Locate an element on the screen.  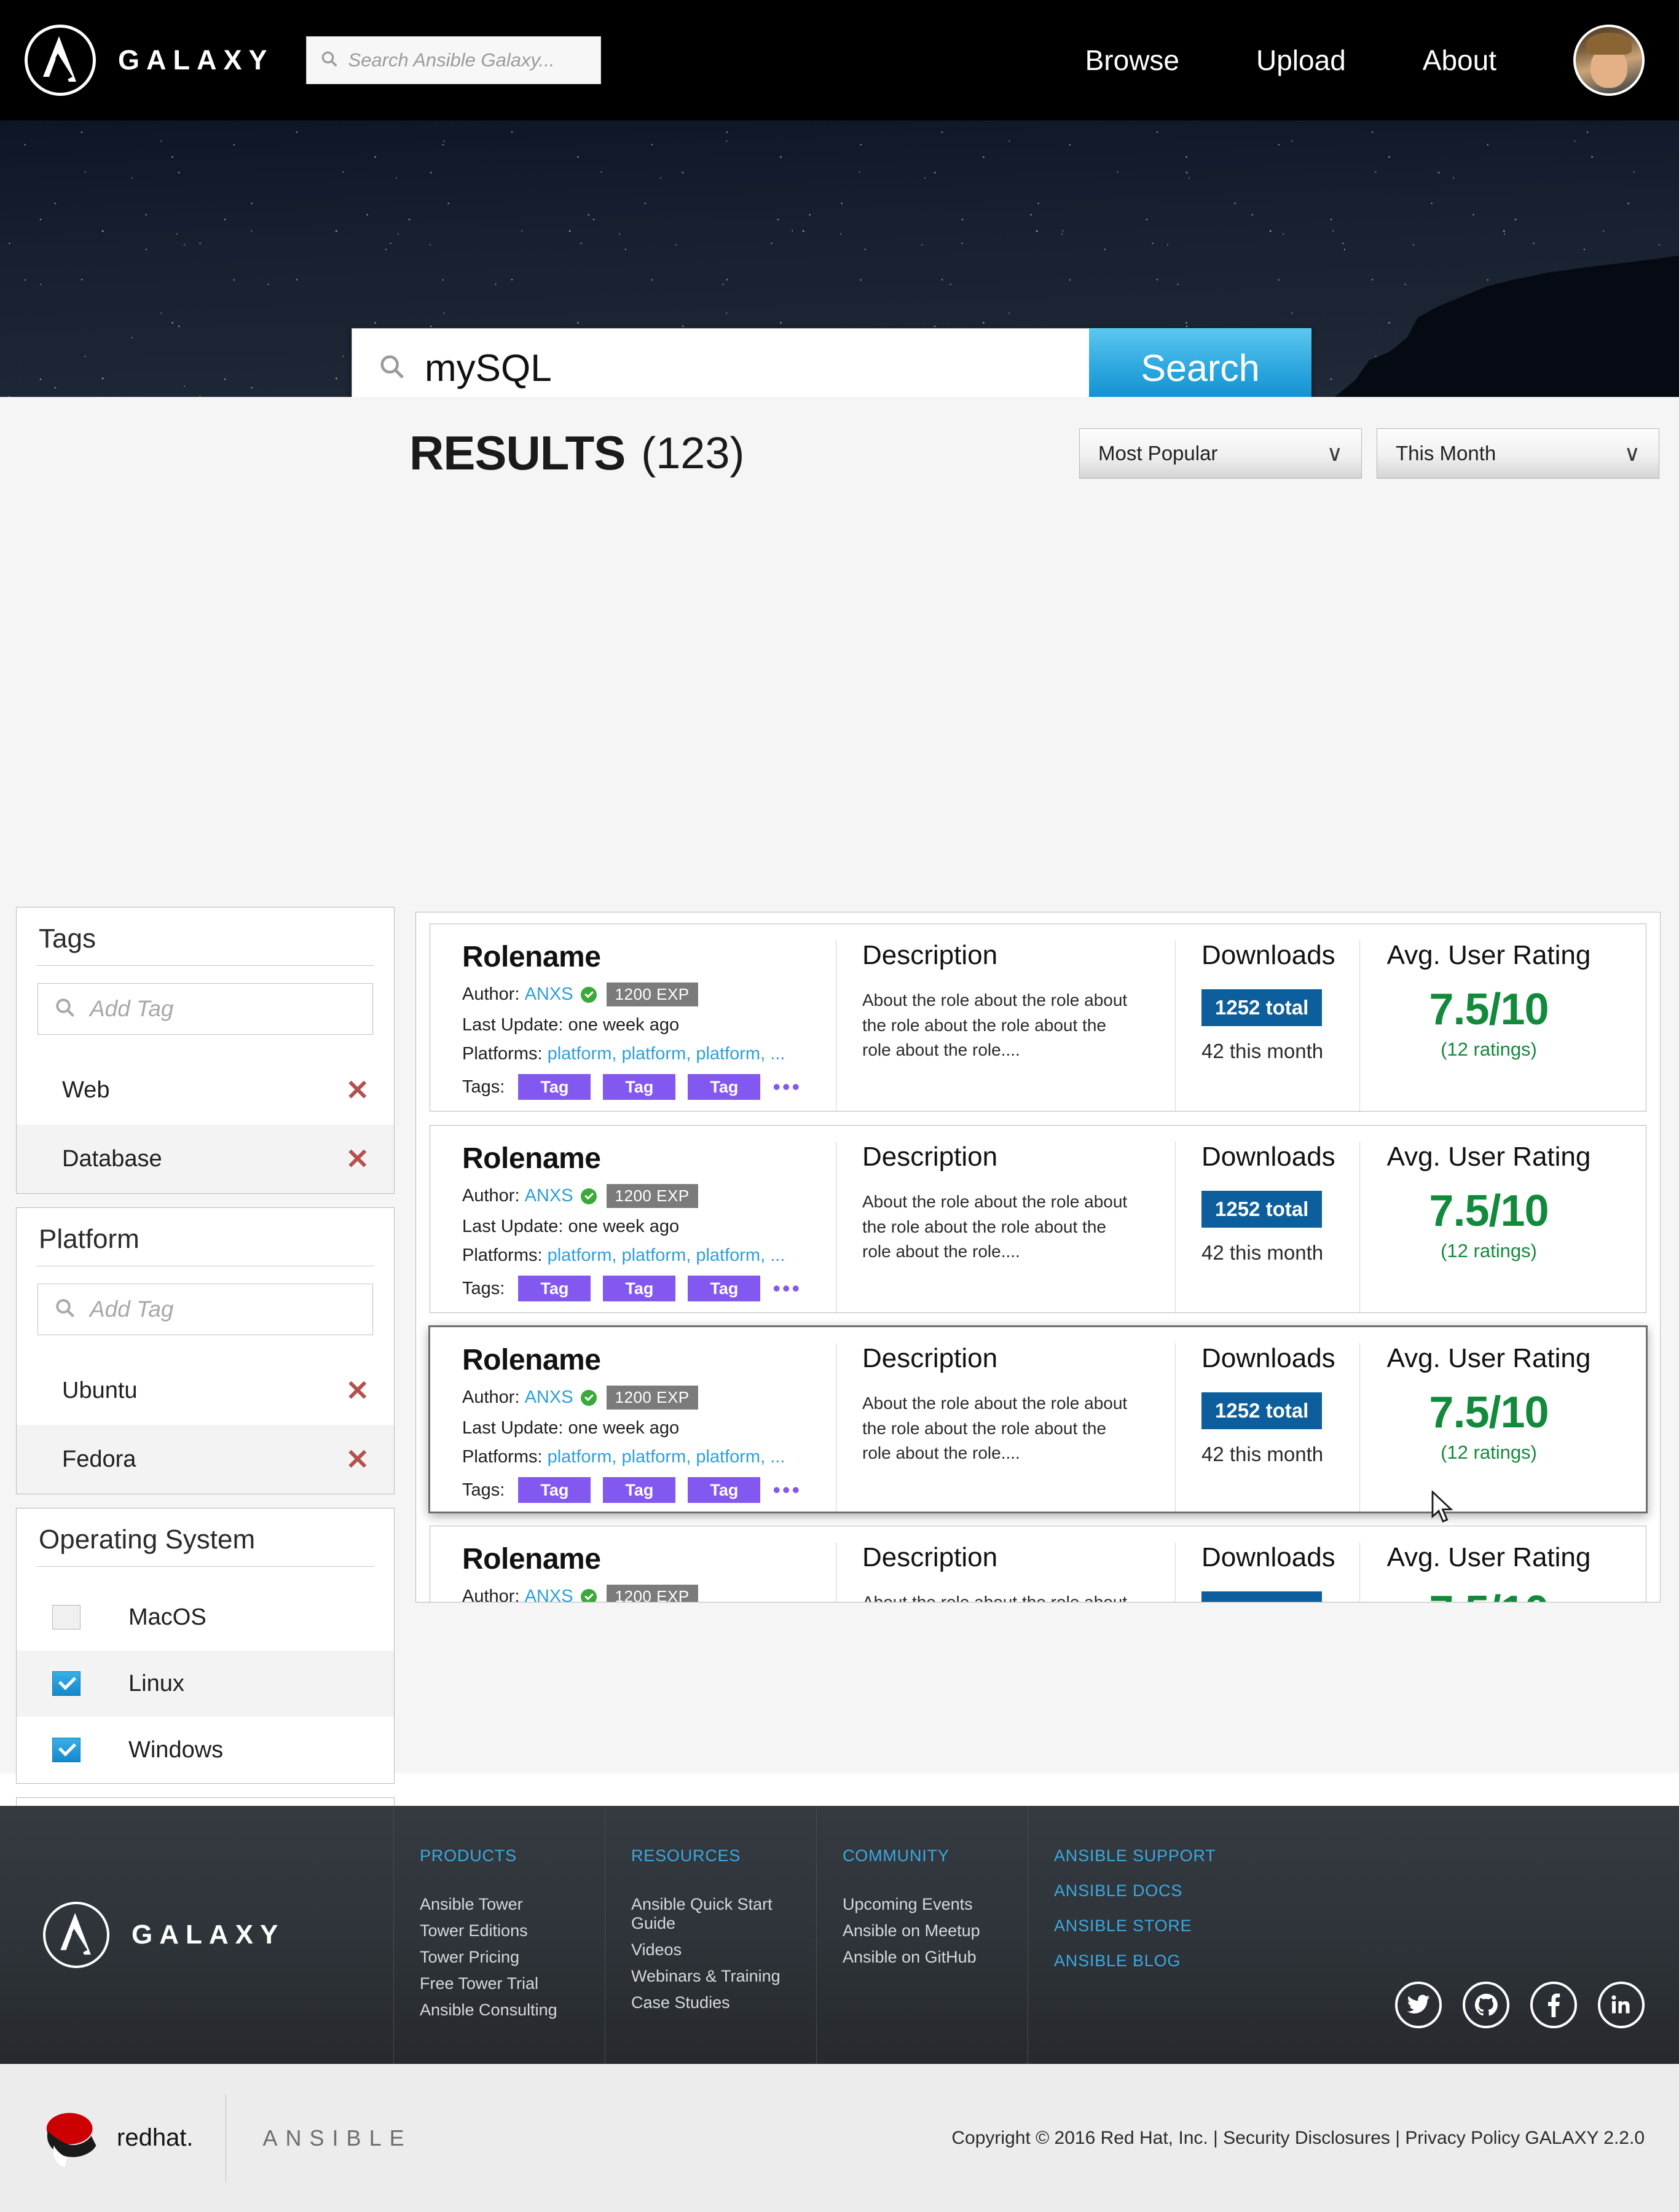
rating-header: Avg. User Rating is located at coordinates (1488, 1157).